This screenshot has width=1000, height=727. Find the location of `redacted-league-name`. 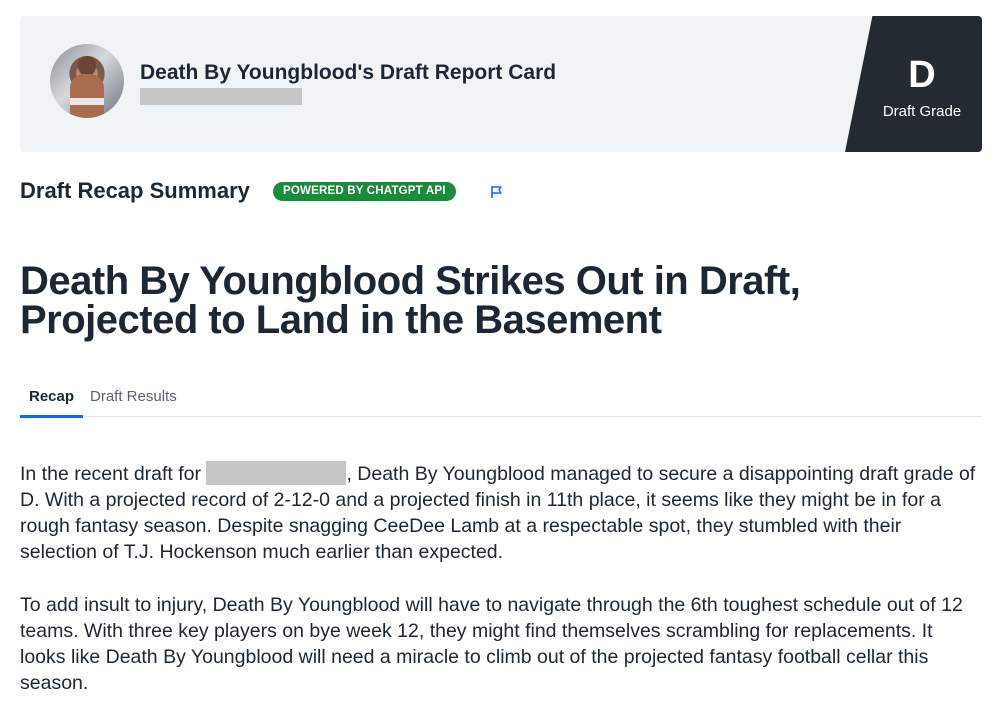

redacted-league-name is located at coordinates (221, 96).